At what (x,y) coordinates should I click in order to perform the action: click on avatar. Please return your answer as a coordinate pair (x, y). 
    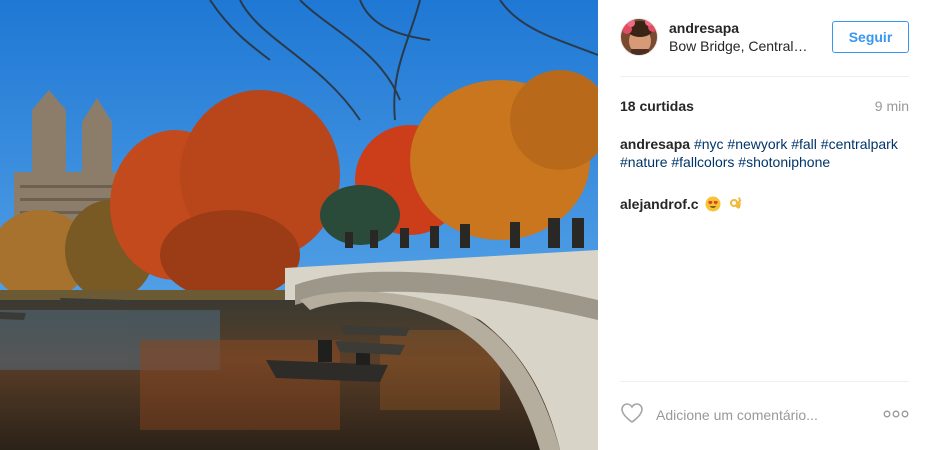
    Looking at the image, I should click on (639, 37).